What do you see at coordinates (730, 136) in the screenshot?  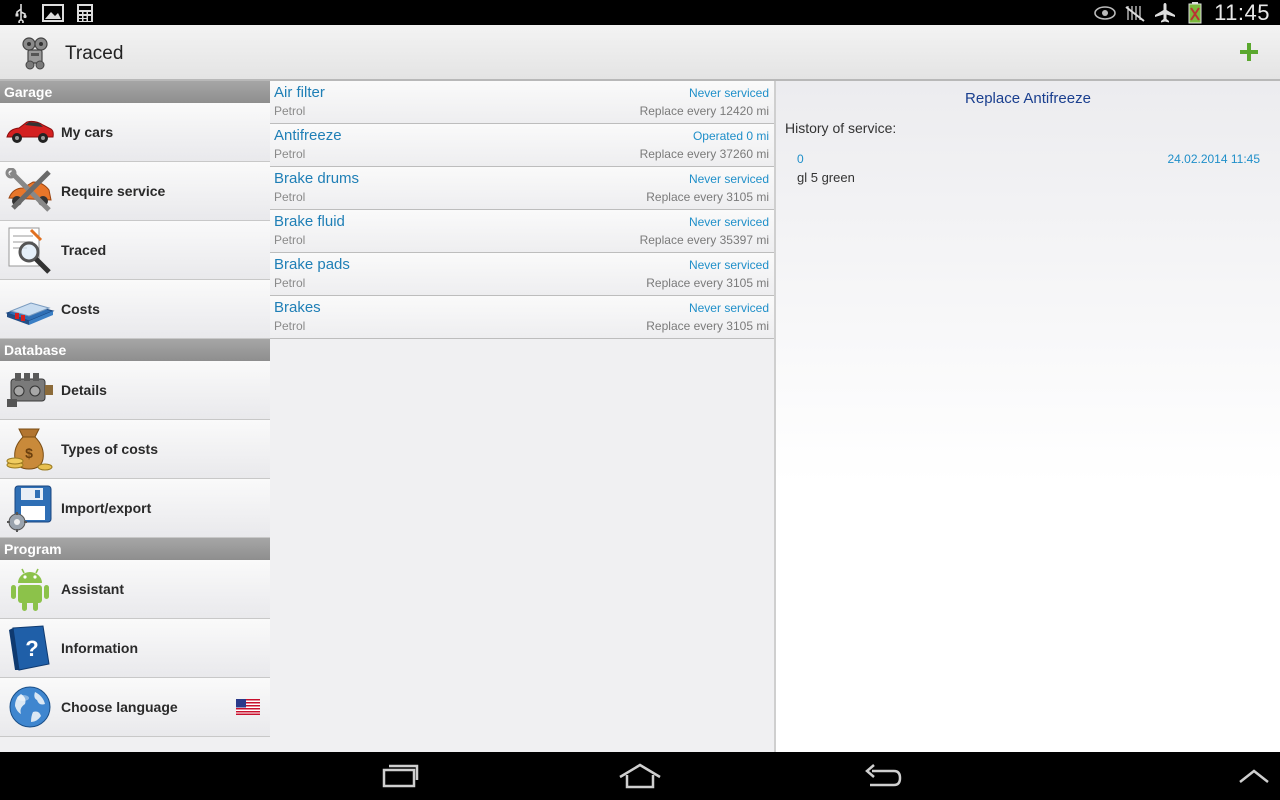 I see `item-status: Operated 0 mi` at bounding box center [730, 136].